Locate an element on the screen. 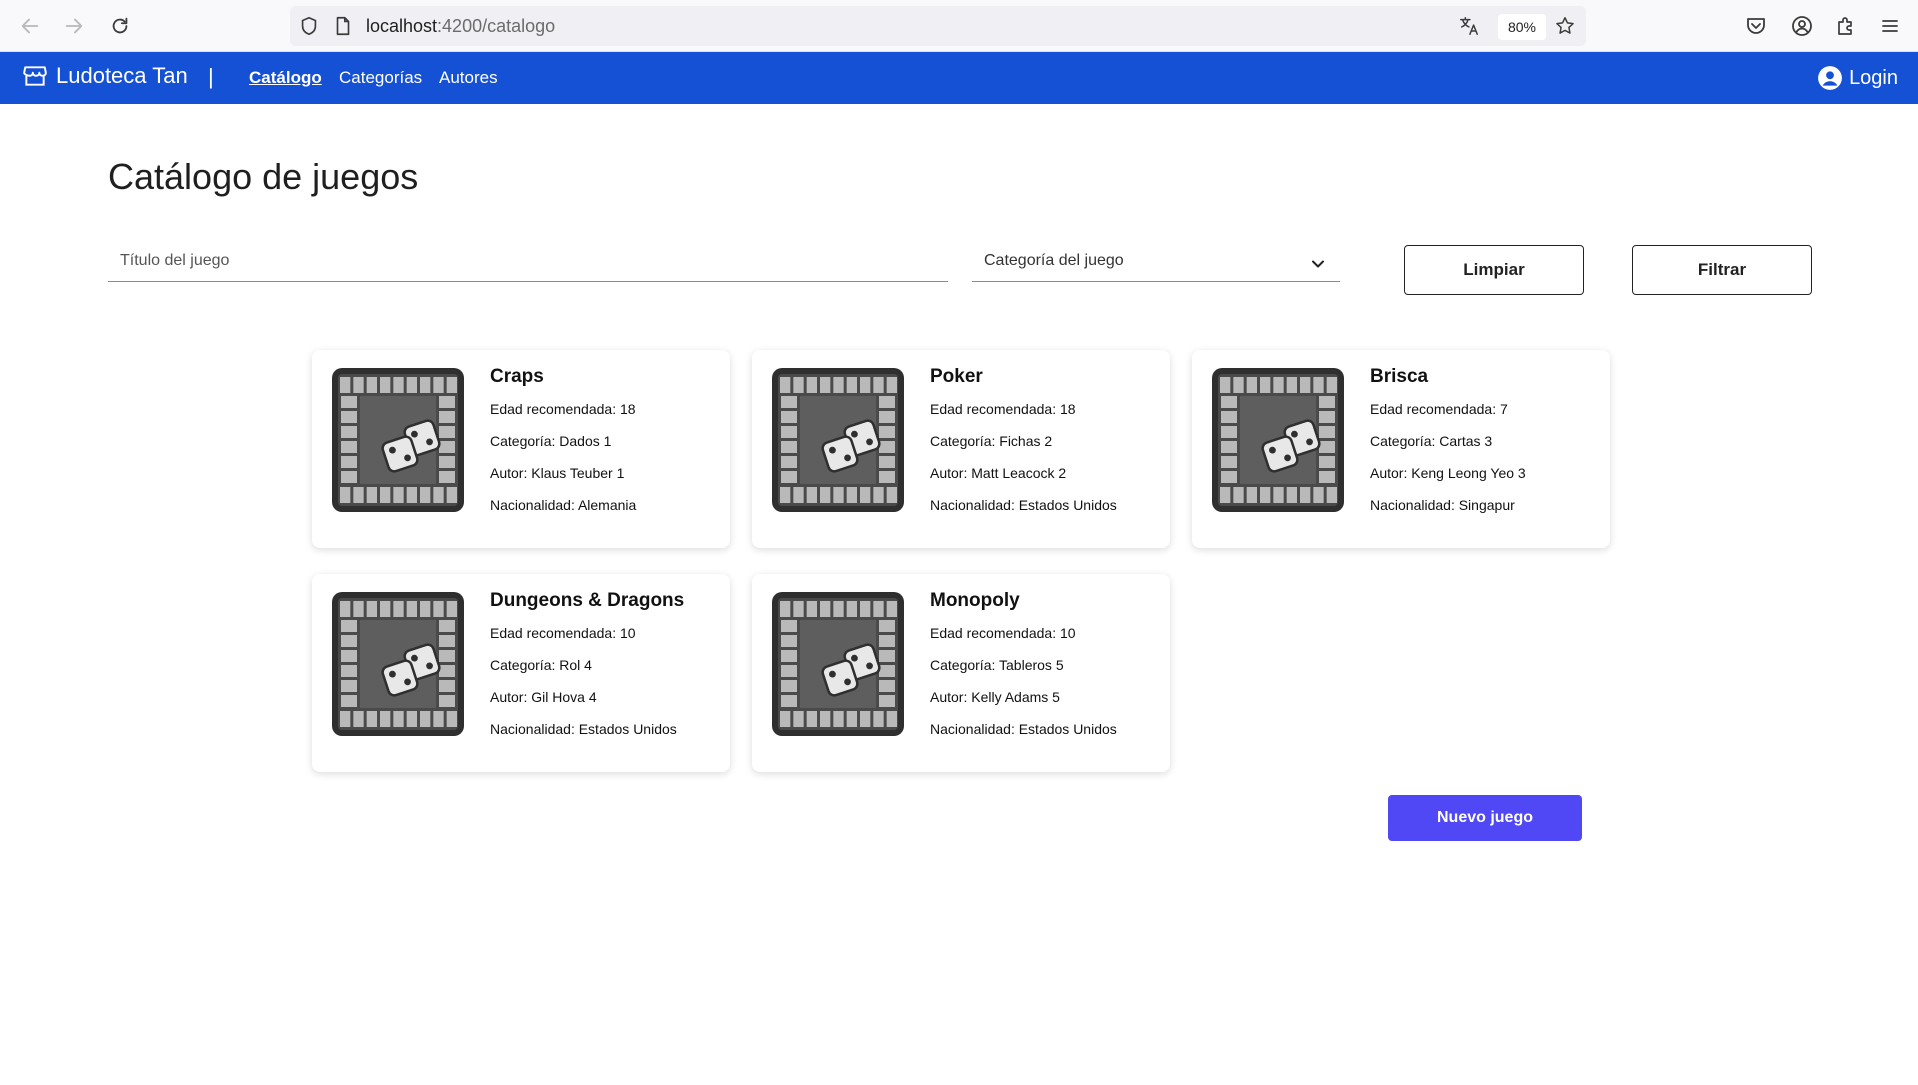  title-input: Título del juego is located at coordinates (528, 263).